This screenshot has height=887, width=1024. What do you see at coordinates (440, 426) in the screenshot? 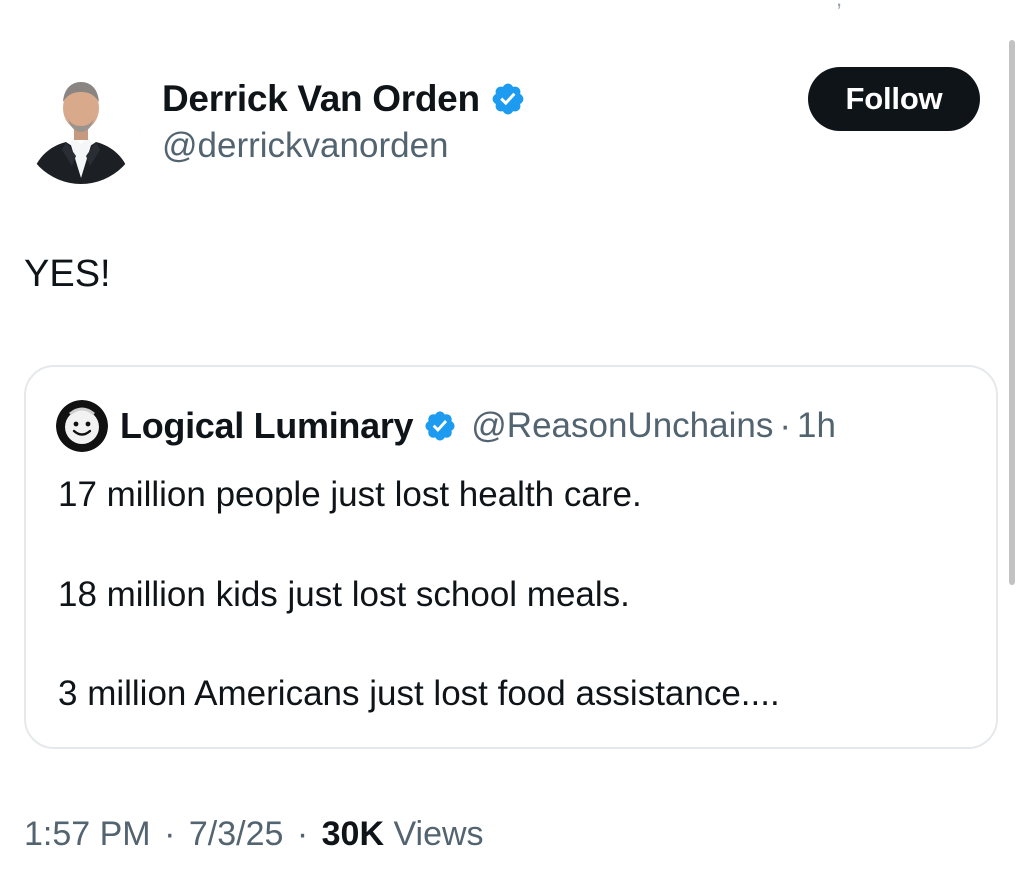
I see `quoted-verified-badge-icon` at bounding box center [440, 426].